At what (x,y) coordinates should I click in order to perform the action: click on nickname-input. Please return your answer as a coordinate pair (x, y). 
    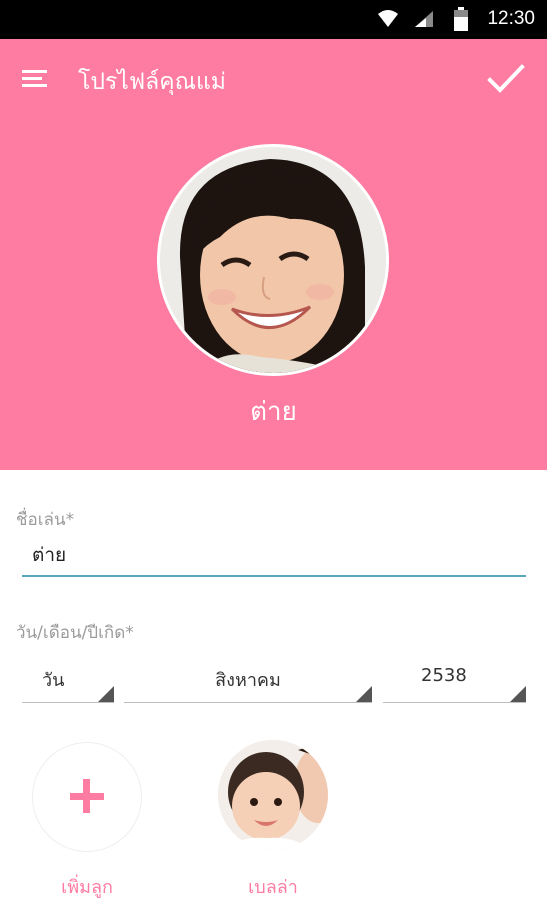
    Looking at the image, I should click on (274, 556).